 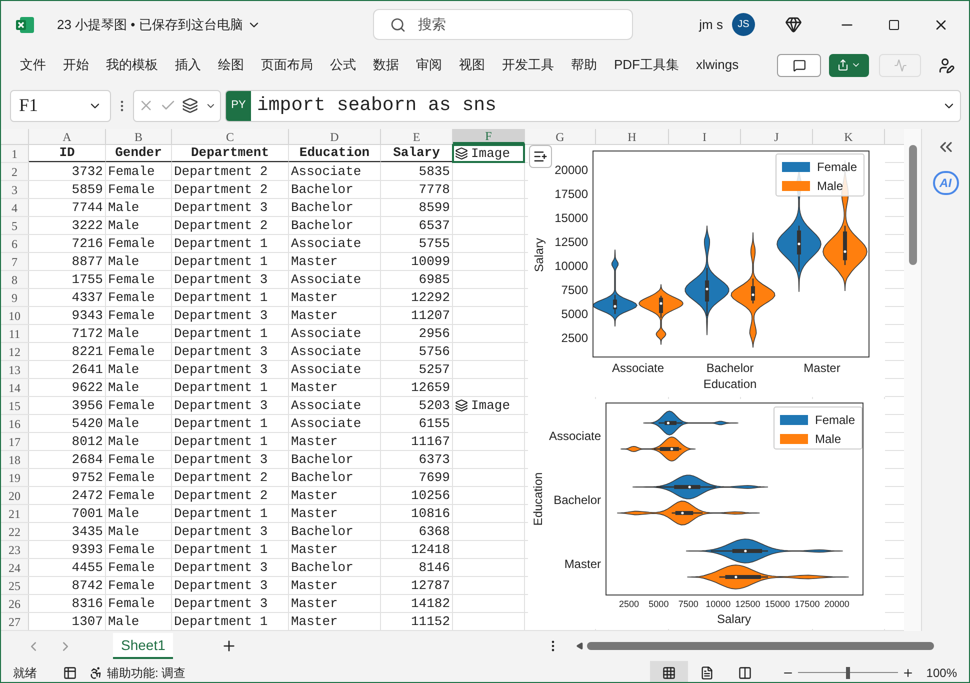 What do you see at coordinates (430, 513) in the screenshot?
I see `table-cell-text: 10816` at bounding box center [430, 513].